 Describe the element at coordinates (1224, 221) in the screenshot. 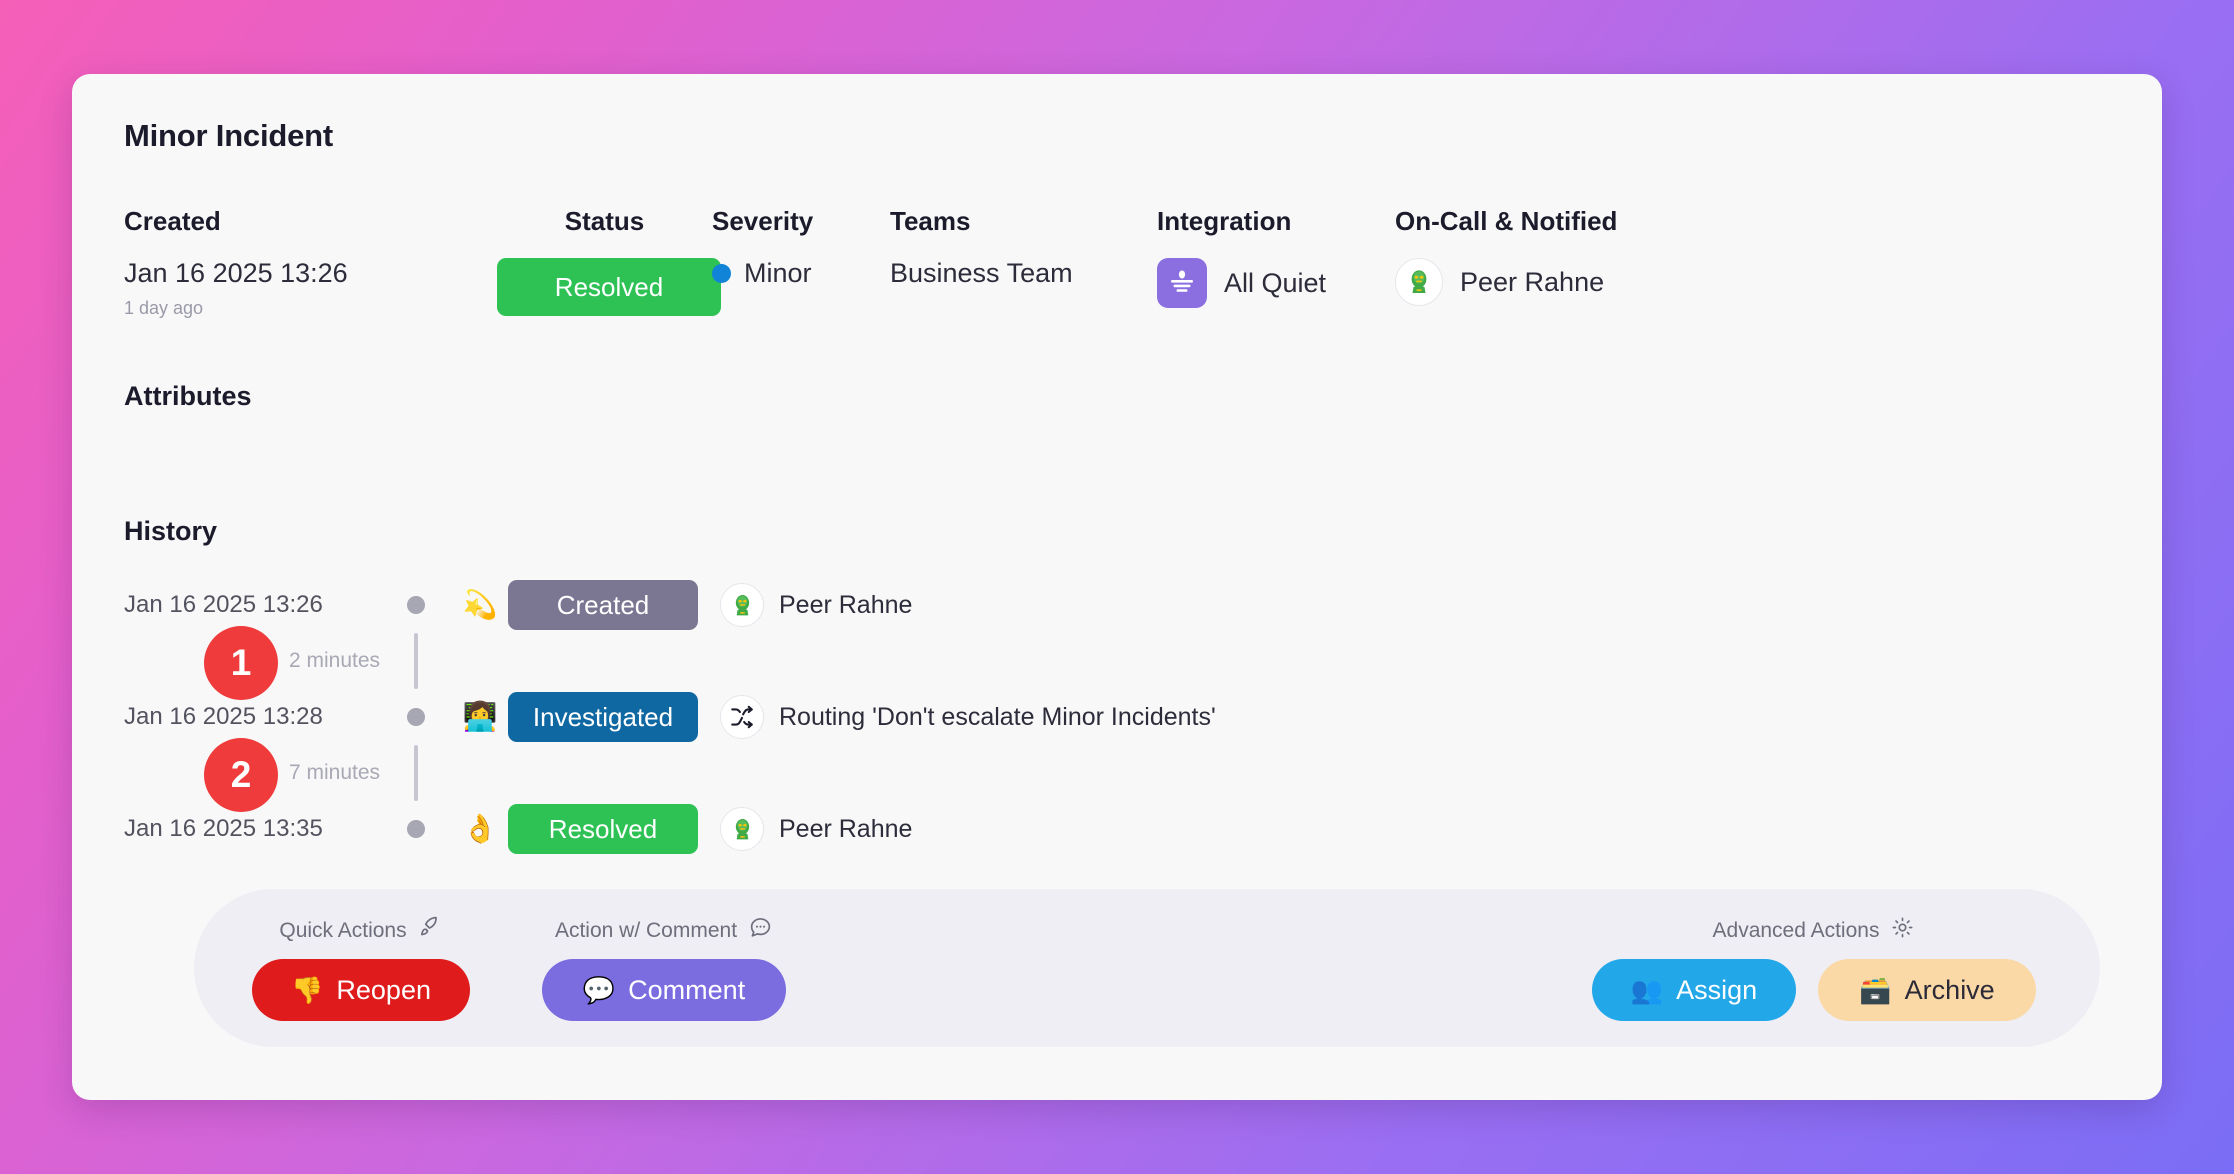

I see `integration-label: Integration` at that location.